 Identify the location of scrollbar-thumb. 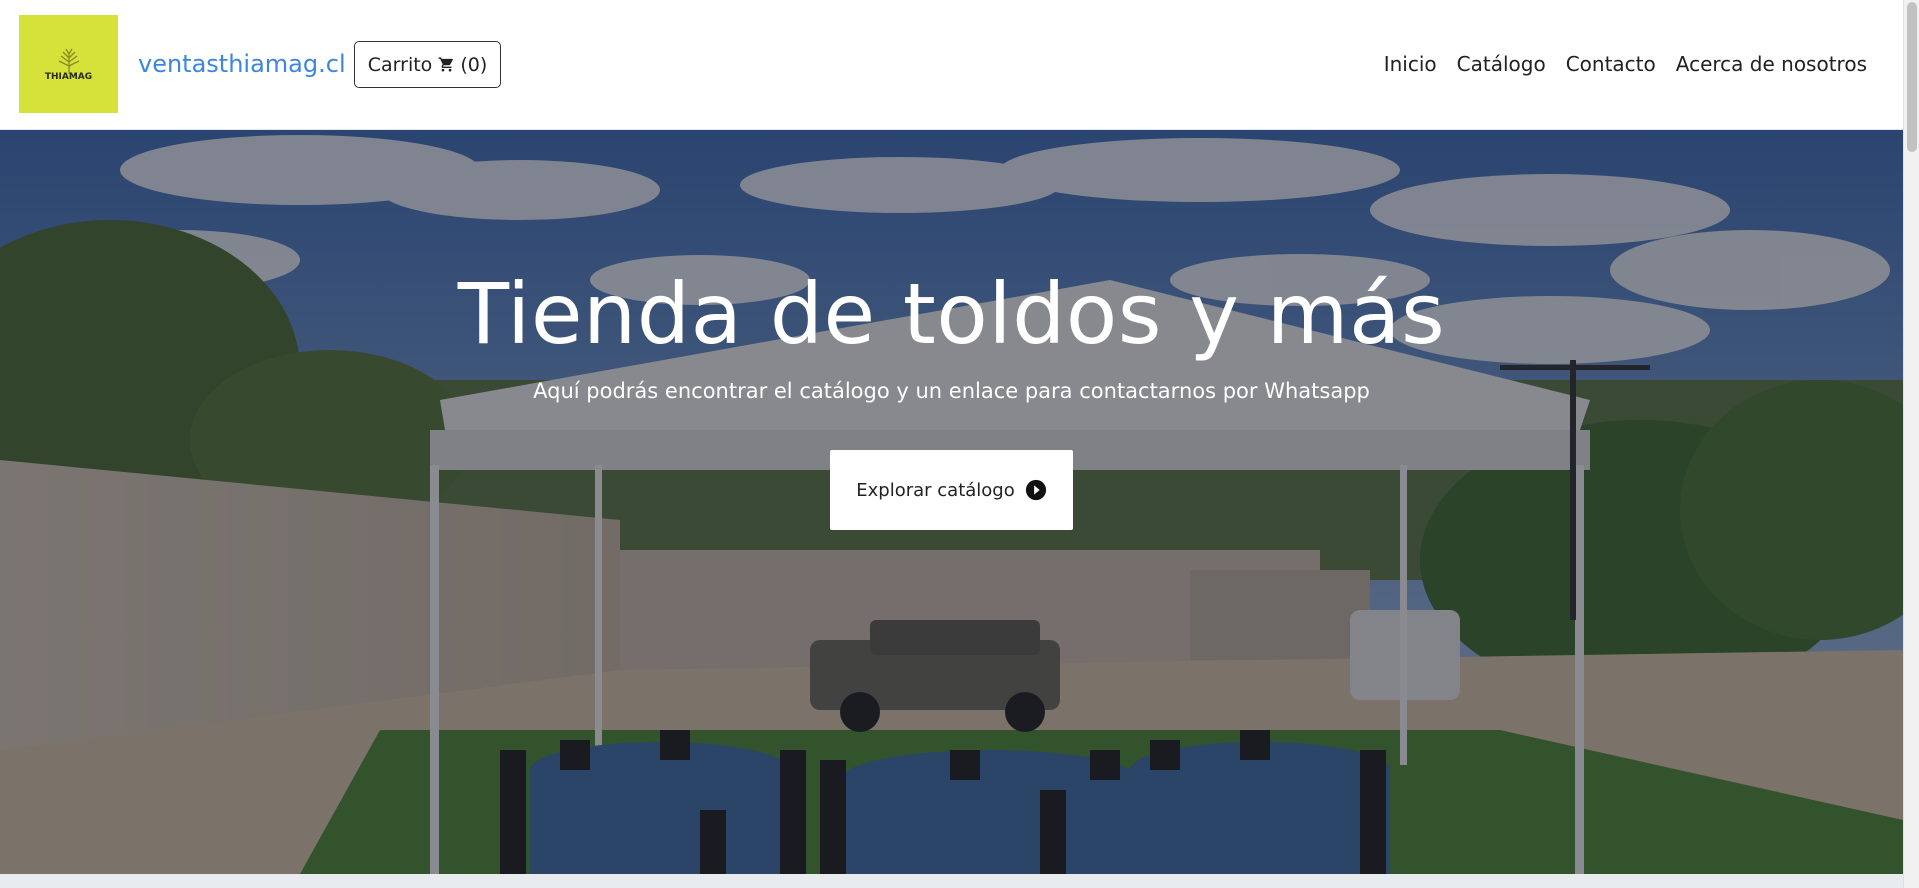
(1912, 77).